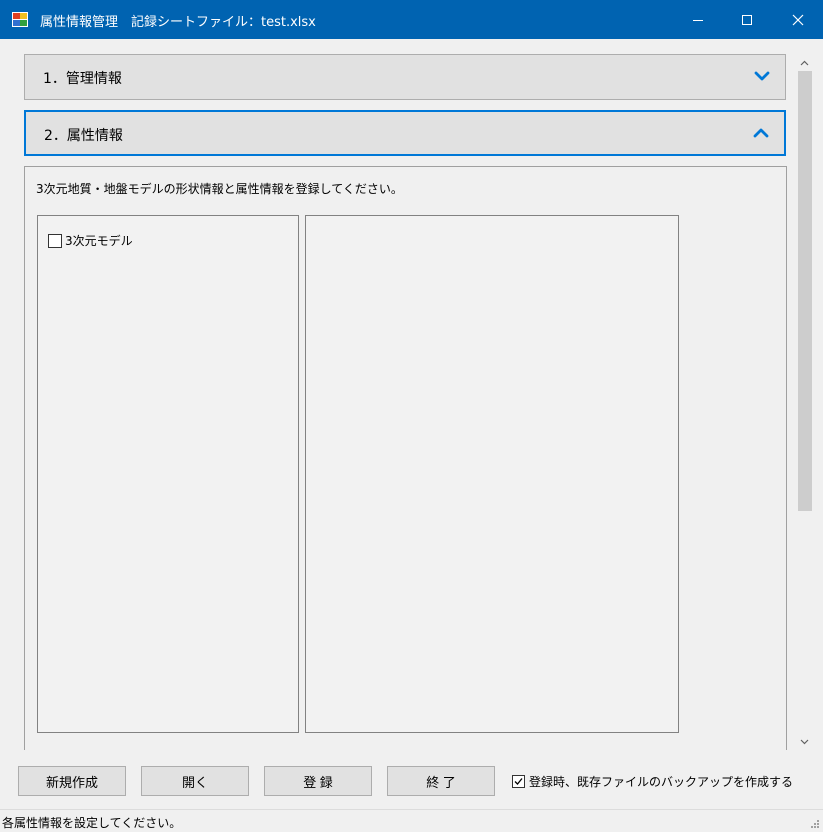 The height and width of the screenshot is (832, 823). I want to click on maximize-button, so click(747, 19).